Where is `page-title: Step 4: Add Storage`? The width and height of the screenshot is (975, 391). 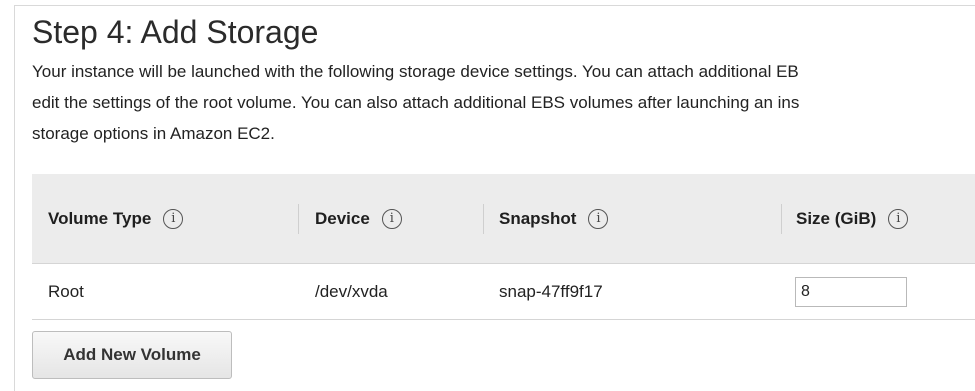
page-title: Step 4: Add Storage is located at coordinates (175, 32).